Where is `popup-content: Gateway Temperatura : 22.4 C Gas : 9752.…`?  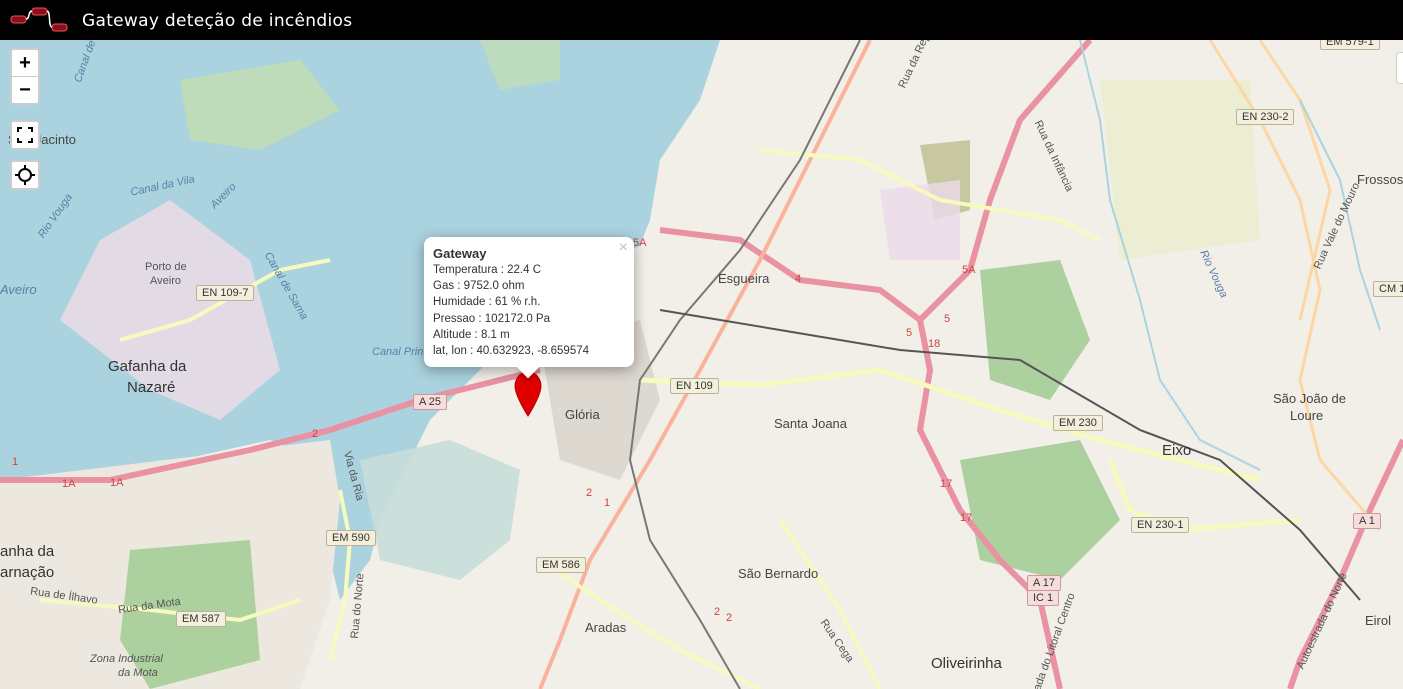 popup-content: Gateway Temperatura : 22.4 C Gas : 9752.… is located at coordinates (529, 302).